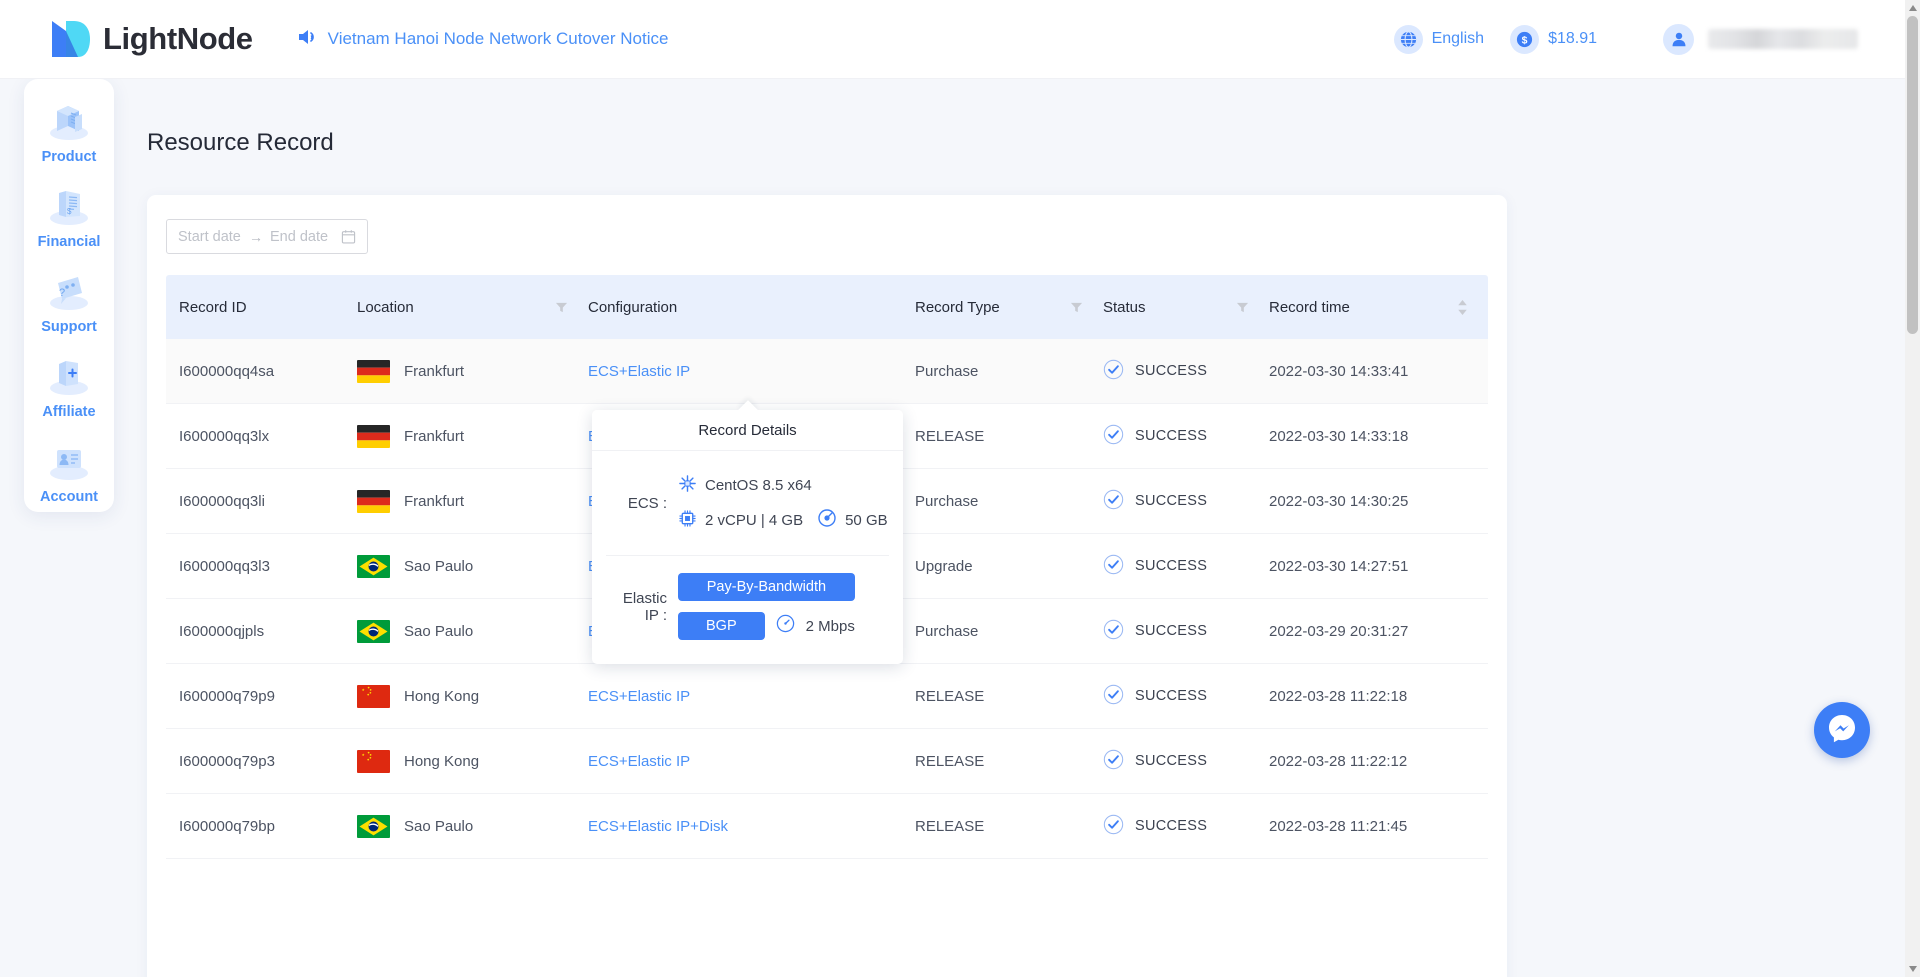 This screenshot has width=1920, height=977. I want to click on user-menu, so click(1760, 39).